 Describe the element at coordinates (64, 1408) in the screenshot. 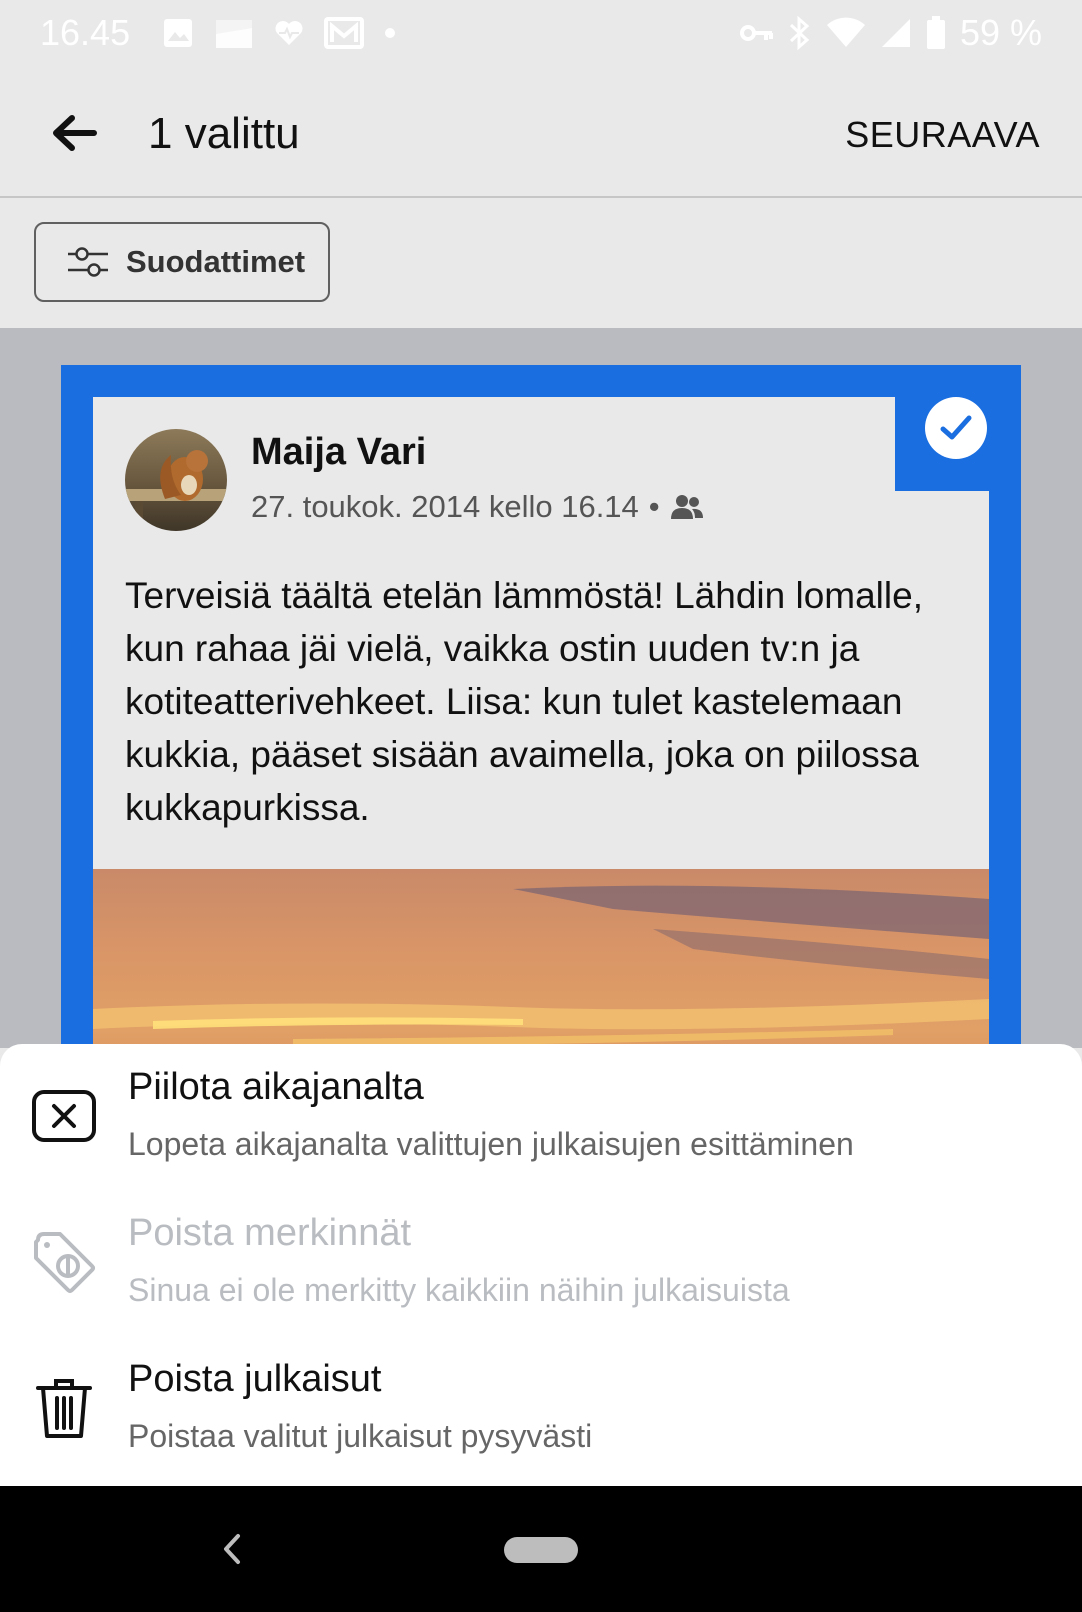

I see `trash-icon` at that location.